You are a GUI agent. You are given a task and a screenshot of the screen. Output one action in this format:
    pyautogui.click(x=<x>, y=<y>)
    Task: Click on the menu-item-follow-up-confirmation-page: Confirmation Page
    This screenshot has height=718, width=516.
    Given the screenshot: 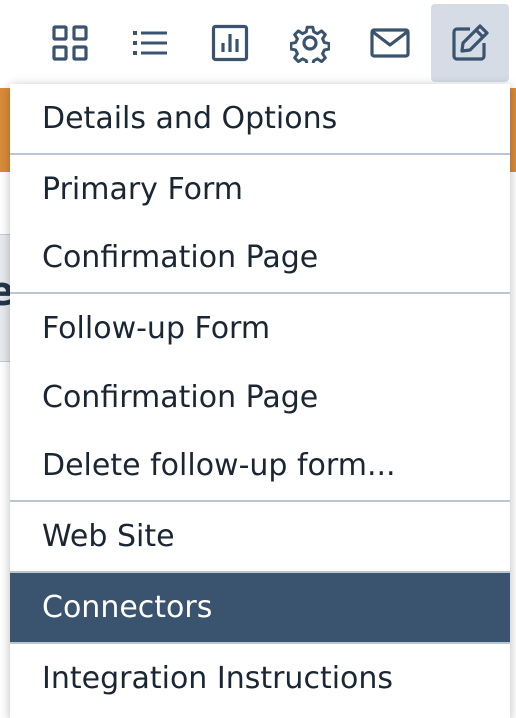 What is the action you would take?
    pyautogui.click(x=260, y=397)
    